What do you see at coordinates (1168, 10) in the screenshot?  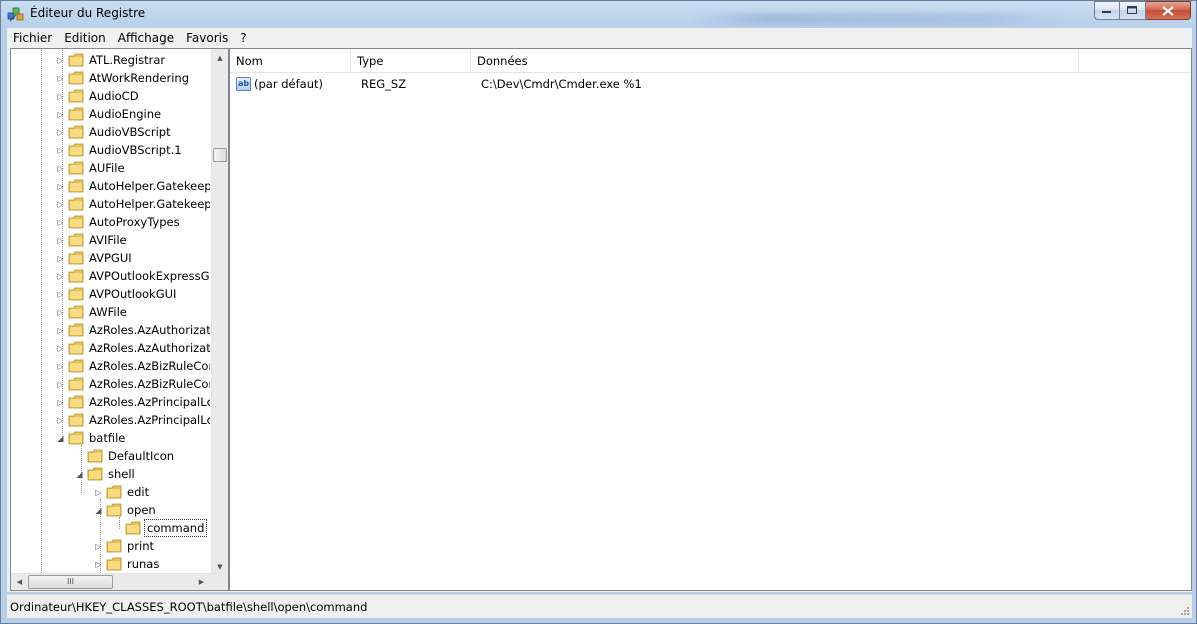 I see `close-button` at bounding box center [1168, 10].